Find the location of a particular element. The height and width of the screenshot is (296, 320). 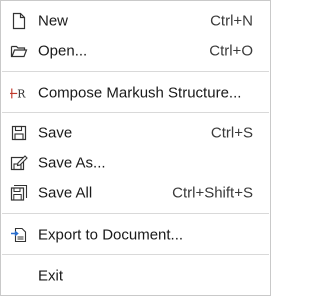

menu-item-shortcut: Ctrl+Shift+S is located at coordinates (212, 193).